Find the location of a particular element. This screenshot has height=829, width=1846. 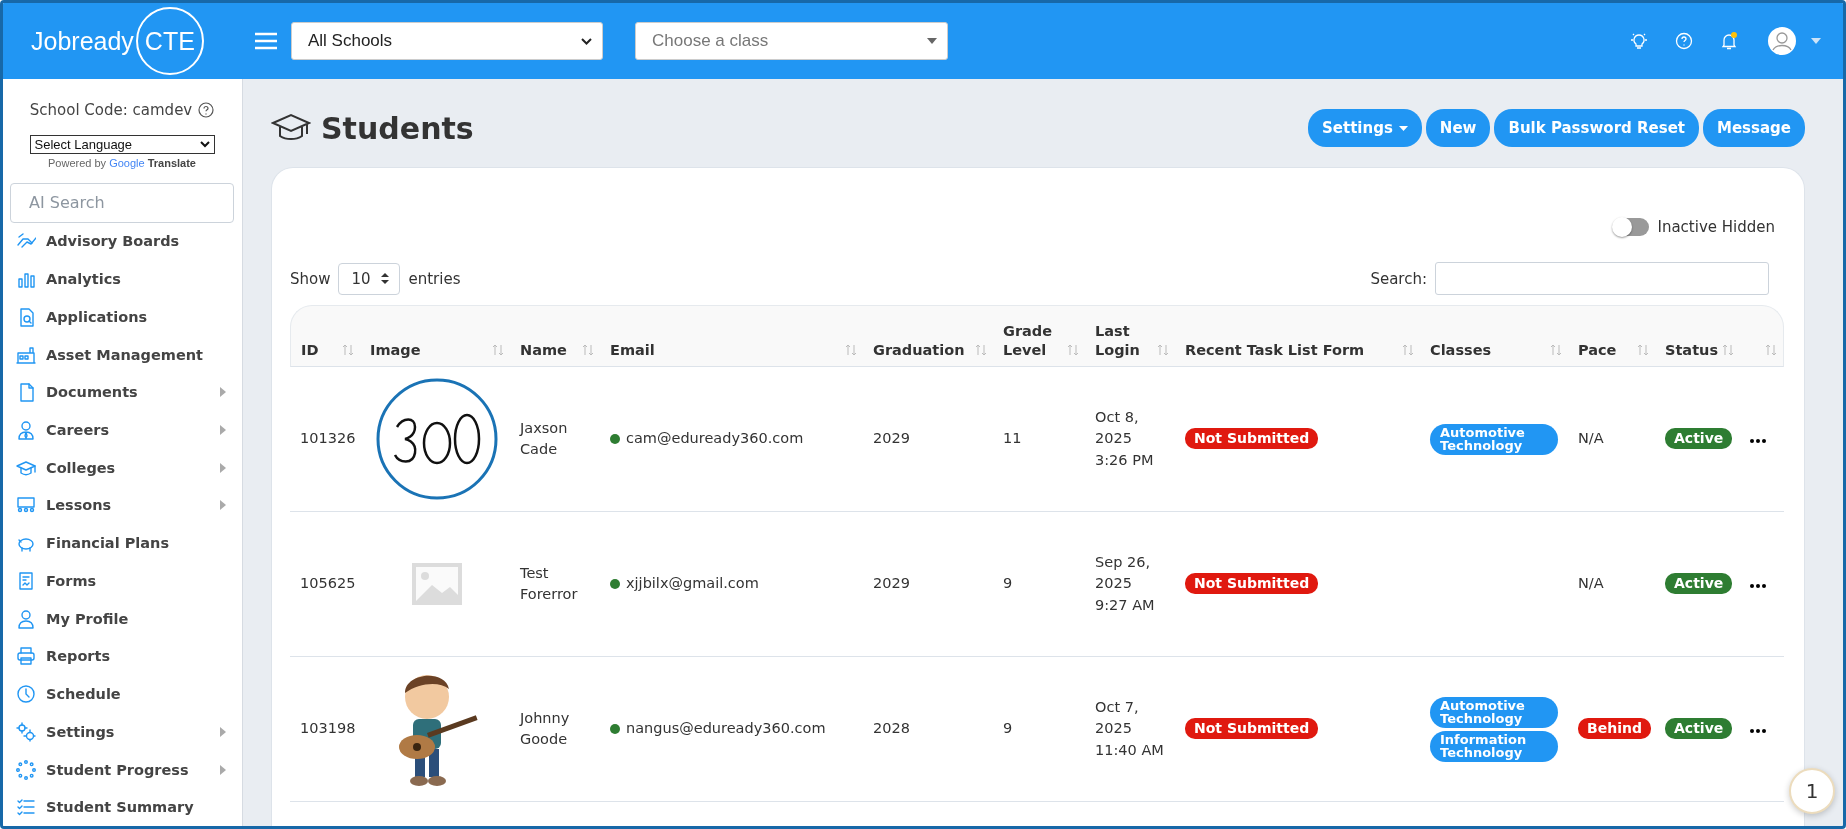

table-cell: 2028 is located at coordinates (891, 728).